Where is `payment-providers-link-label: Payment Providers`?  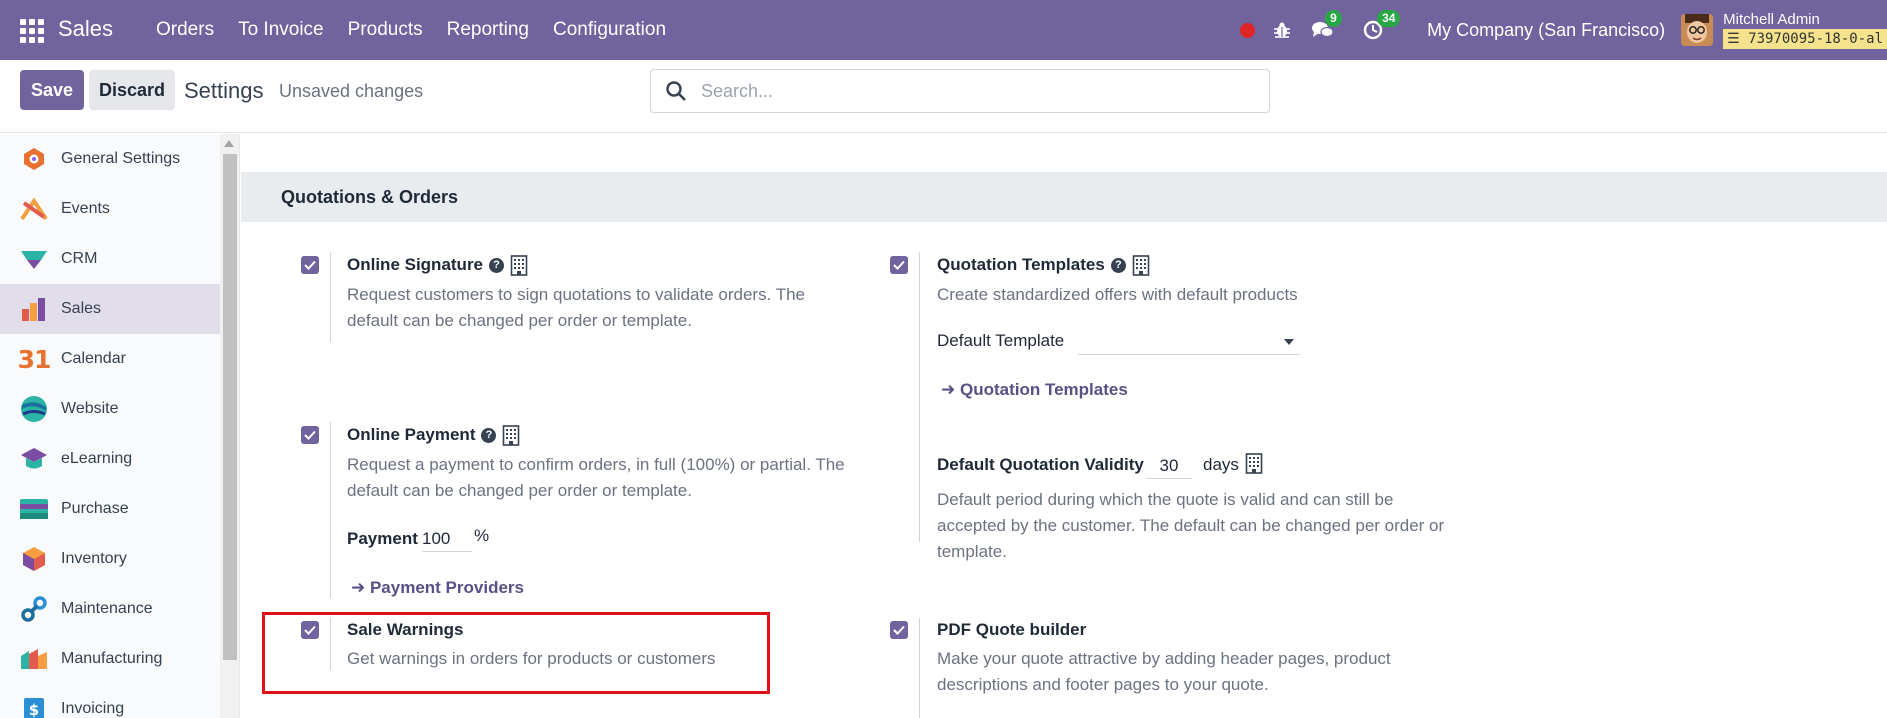
payment-providers-link-label: Payment Providers is located at coordinates (446, 587).